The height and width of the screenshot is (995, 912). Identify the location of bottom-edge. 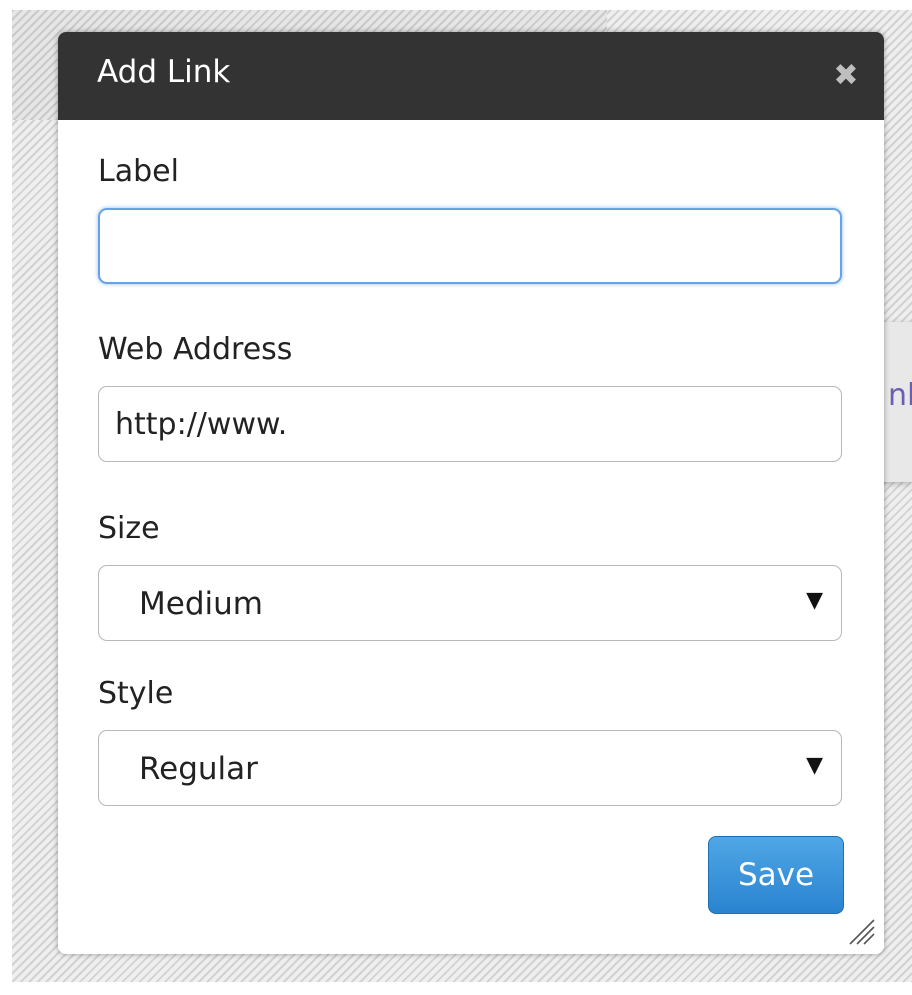
(456, 988).